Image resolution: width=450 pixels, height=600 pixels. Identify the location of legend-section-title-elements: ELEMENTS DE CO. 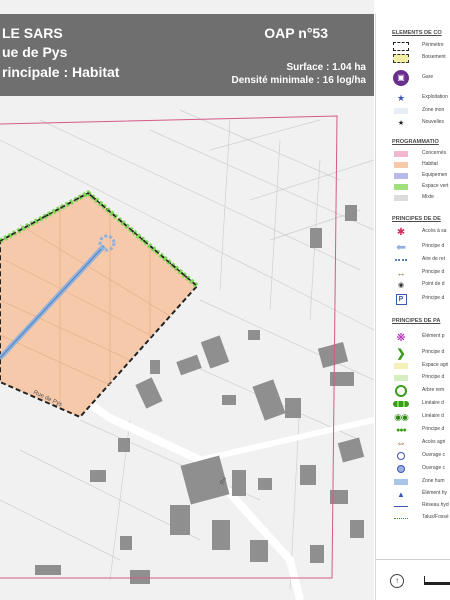
(417, 33).